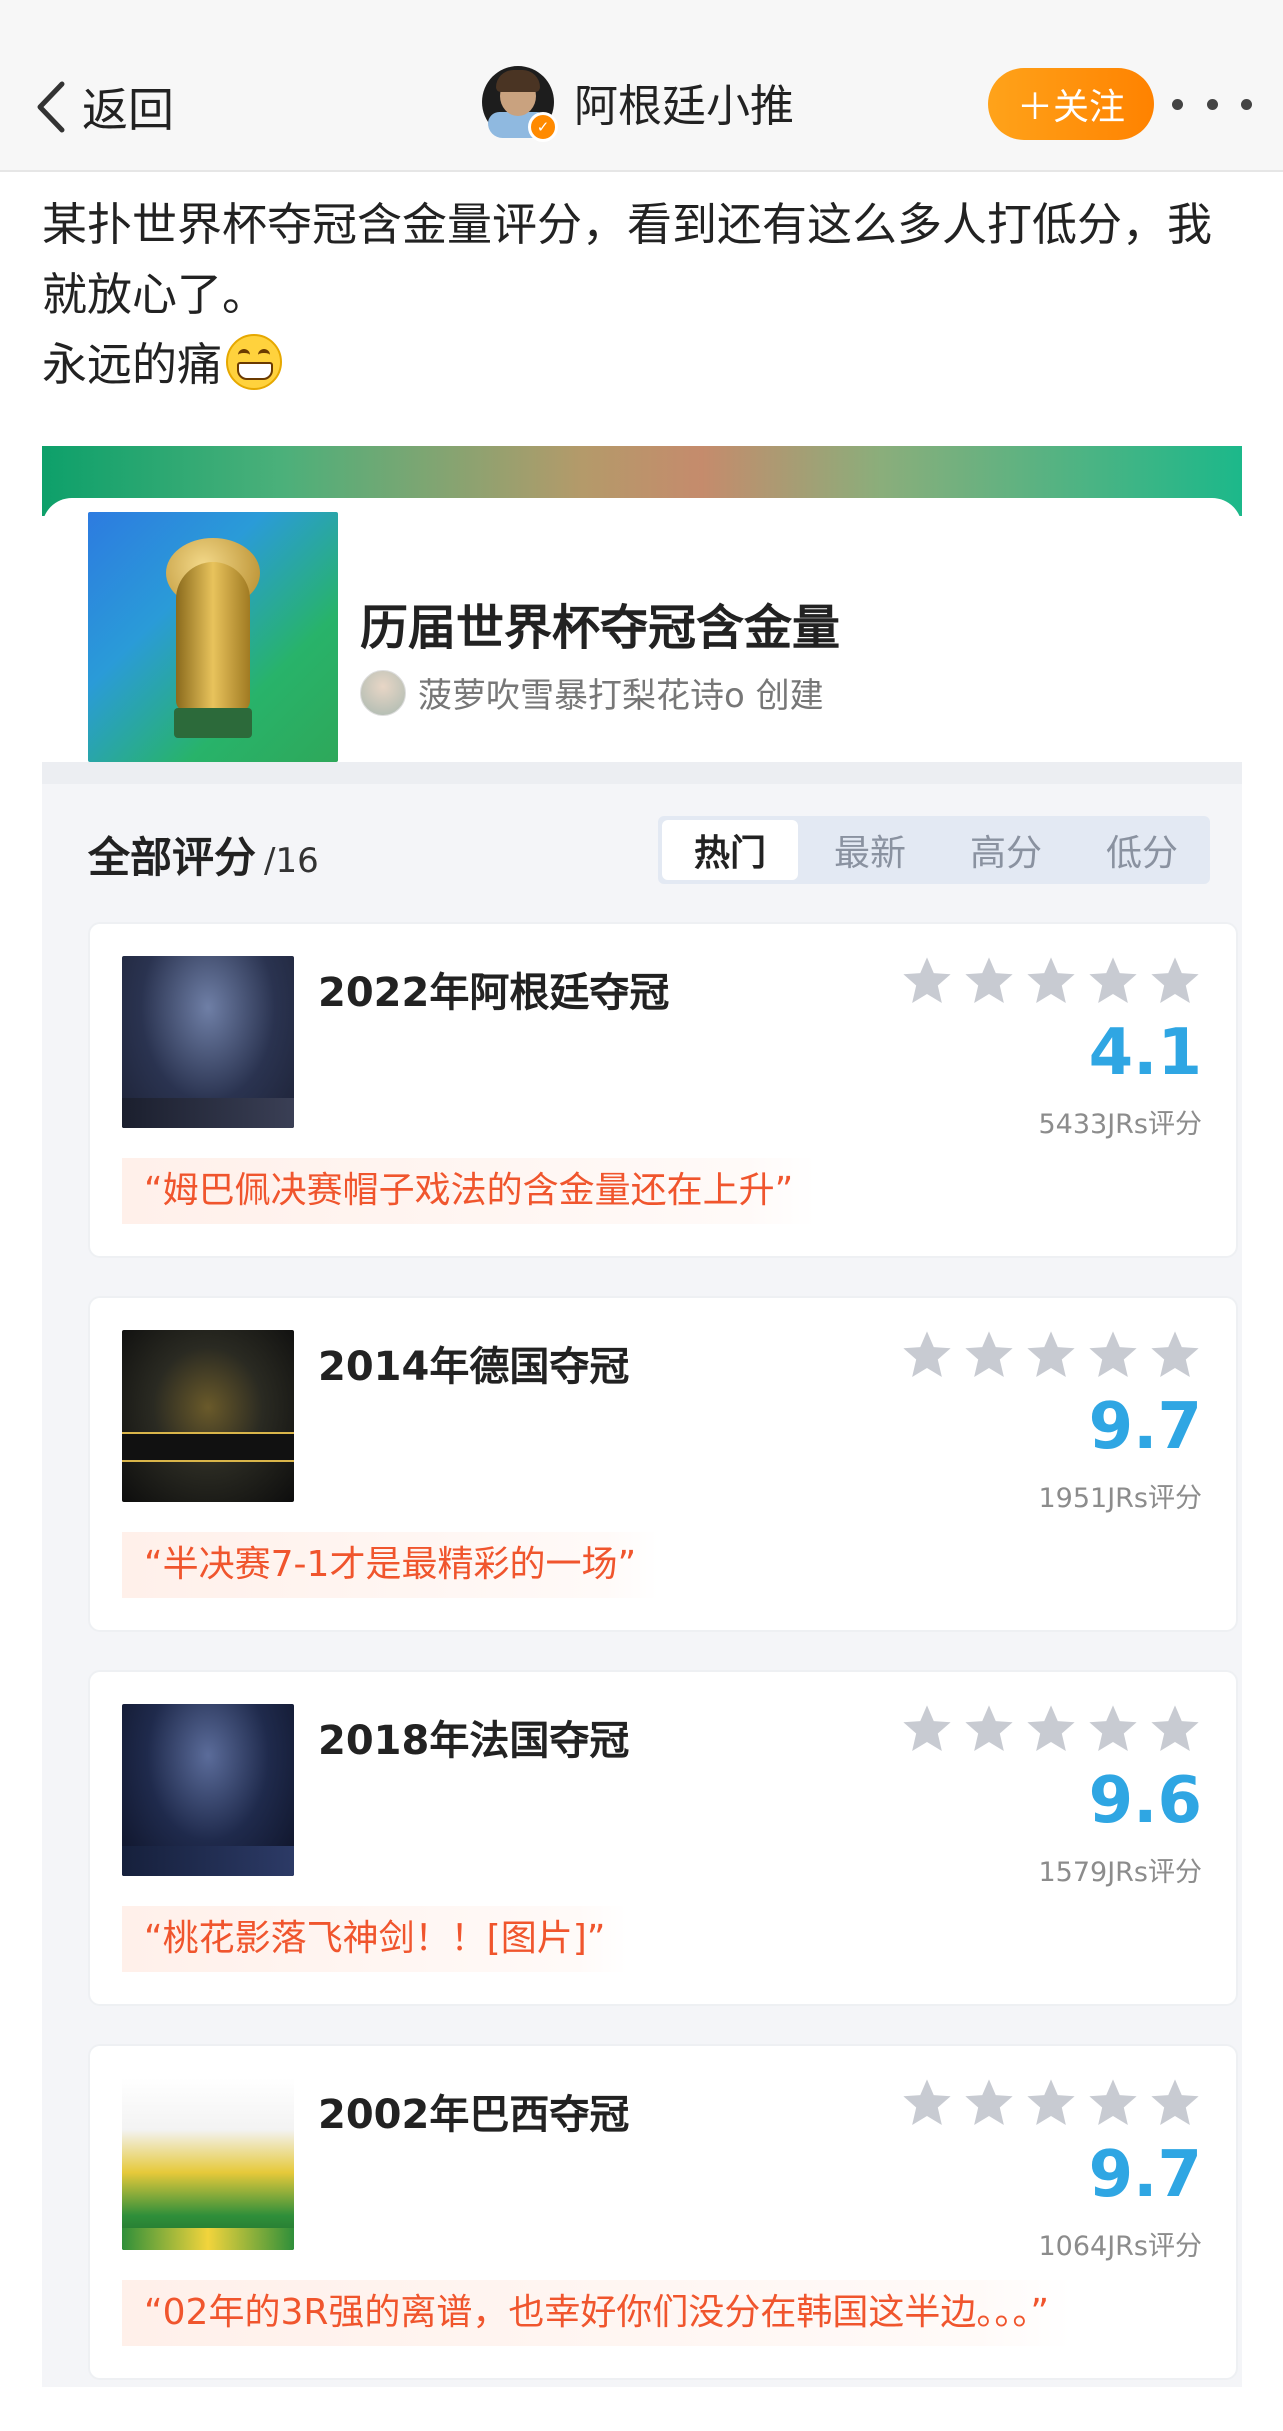  Describe the element at coordinates (1145, 1801) in the screenshot. I see `item-score: 9.6` at that location.